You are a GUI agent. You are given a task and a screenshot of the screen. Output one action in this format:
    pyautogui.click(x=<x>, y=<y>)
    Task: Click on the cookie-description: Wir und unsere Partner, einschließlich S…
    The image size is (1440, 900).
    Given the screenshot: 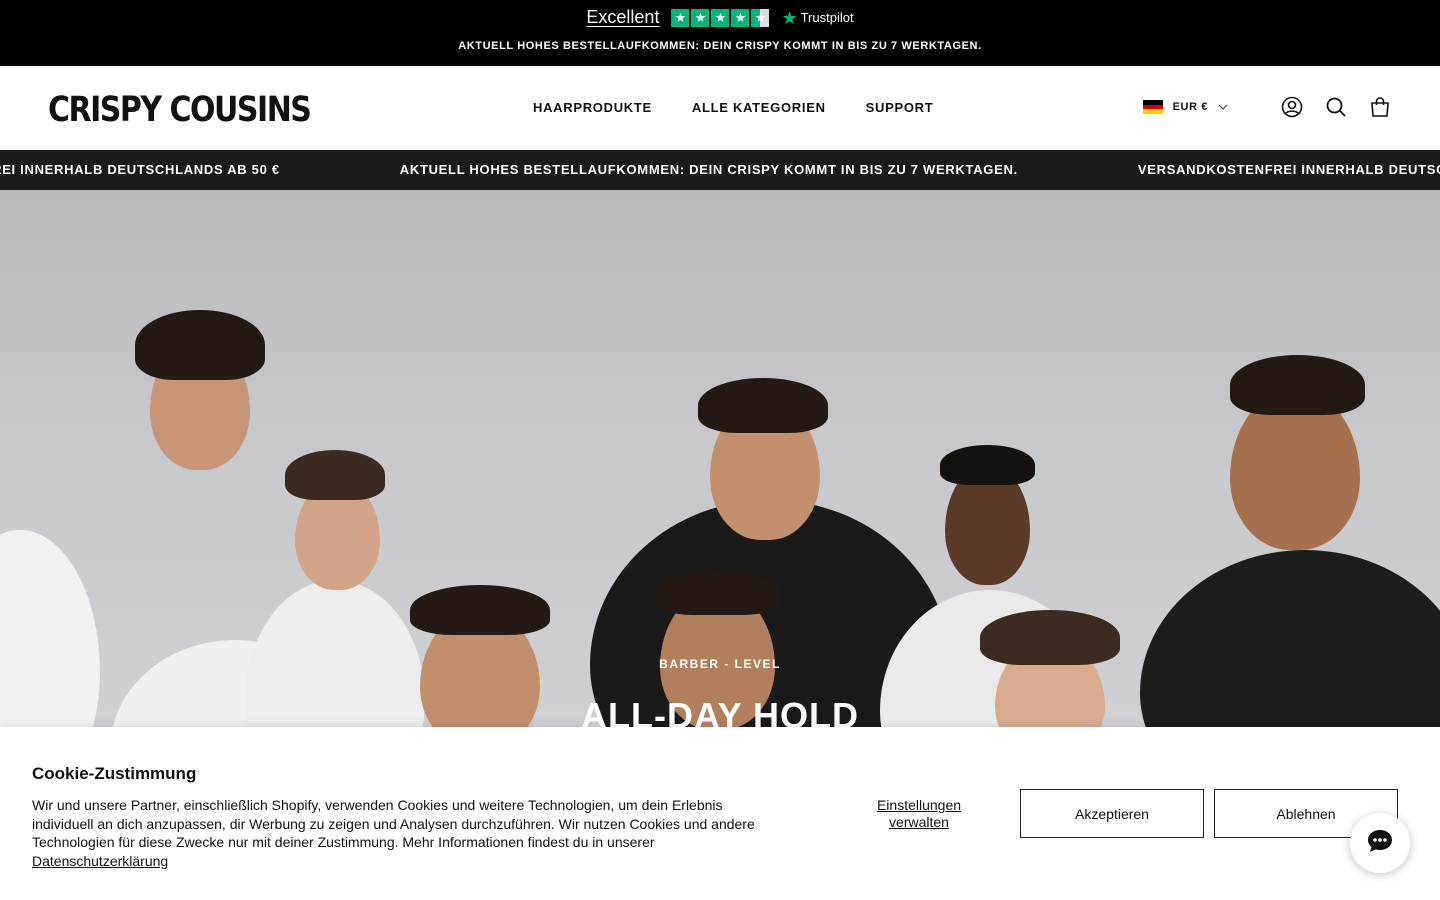 What is the action you would take?
    pyautogui.click(x=402, y=833)
    